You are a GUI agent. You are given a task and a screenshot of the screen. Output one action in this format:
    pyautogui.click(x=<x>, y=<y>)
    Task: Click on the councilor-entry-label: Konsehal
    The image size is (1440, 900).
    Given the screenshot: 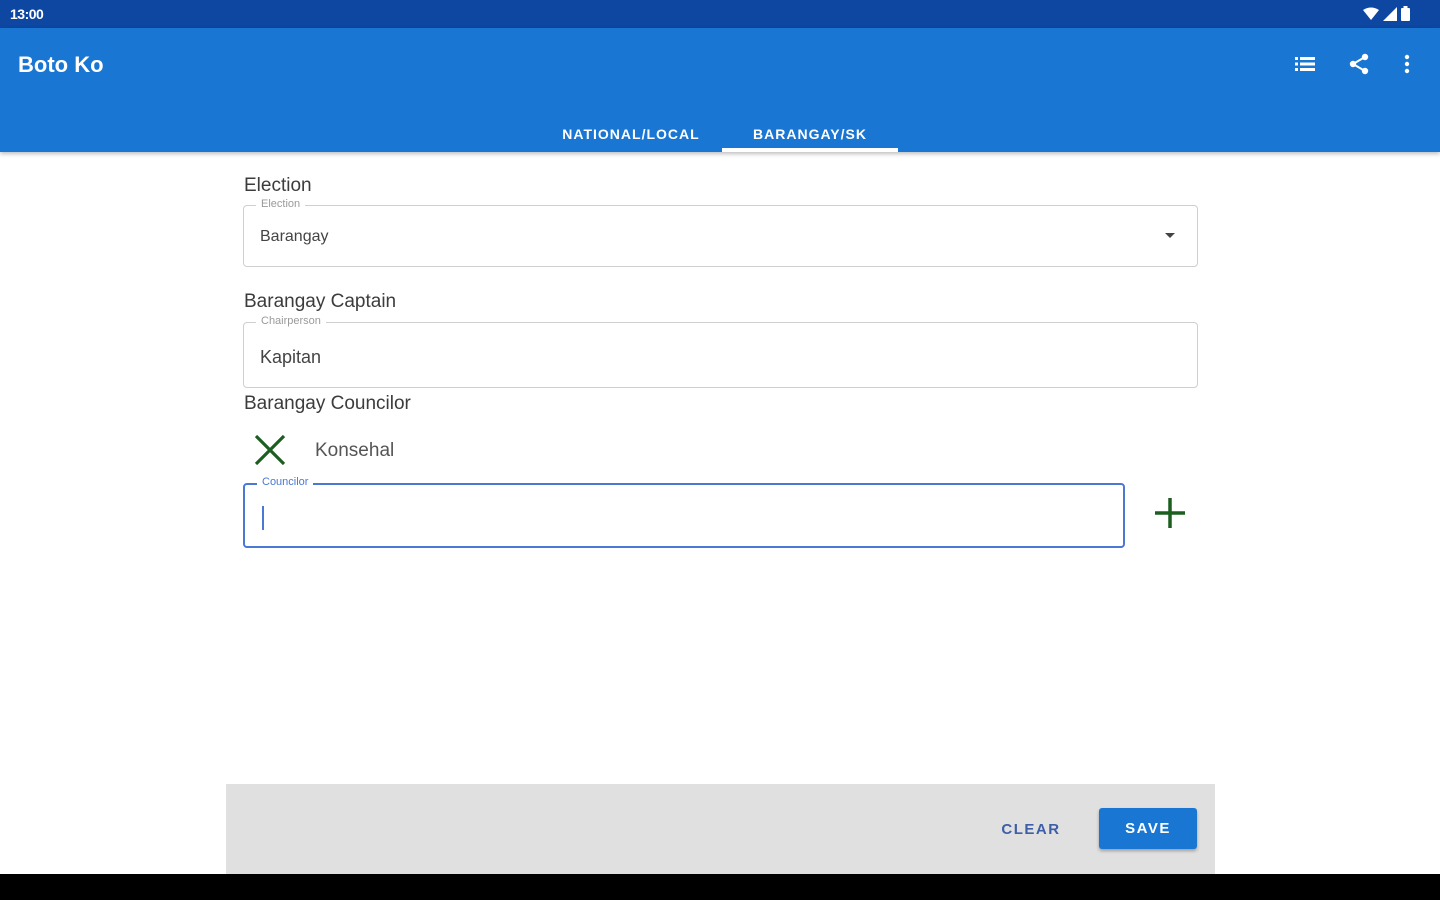 What is the action you would take?
    pyautogui.click(x=355, y=450)
    